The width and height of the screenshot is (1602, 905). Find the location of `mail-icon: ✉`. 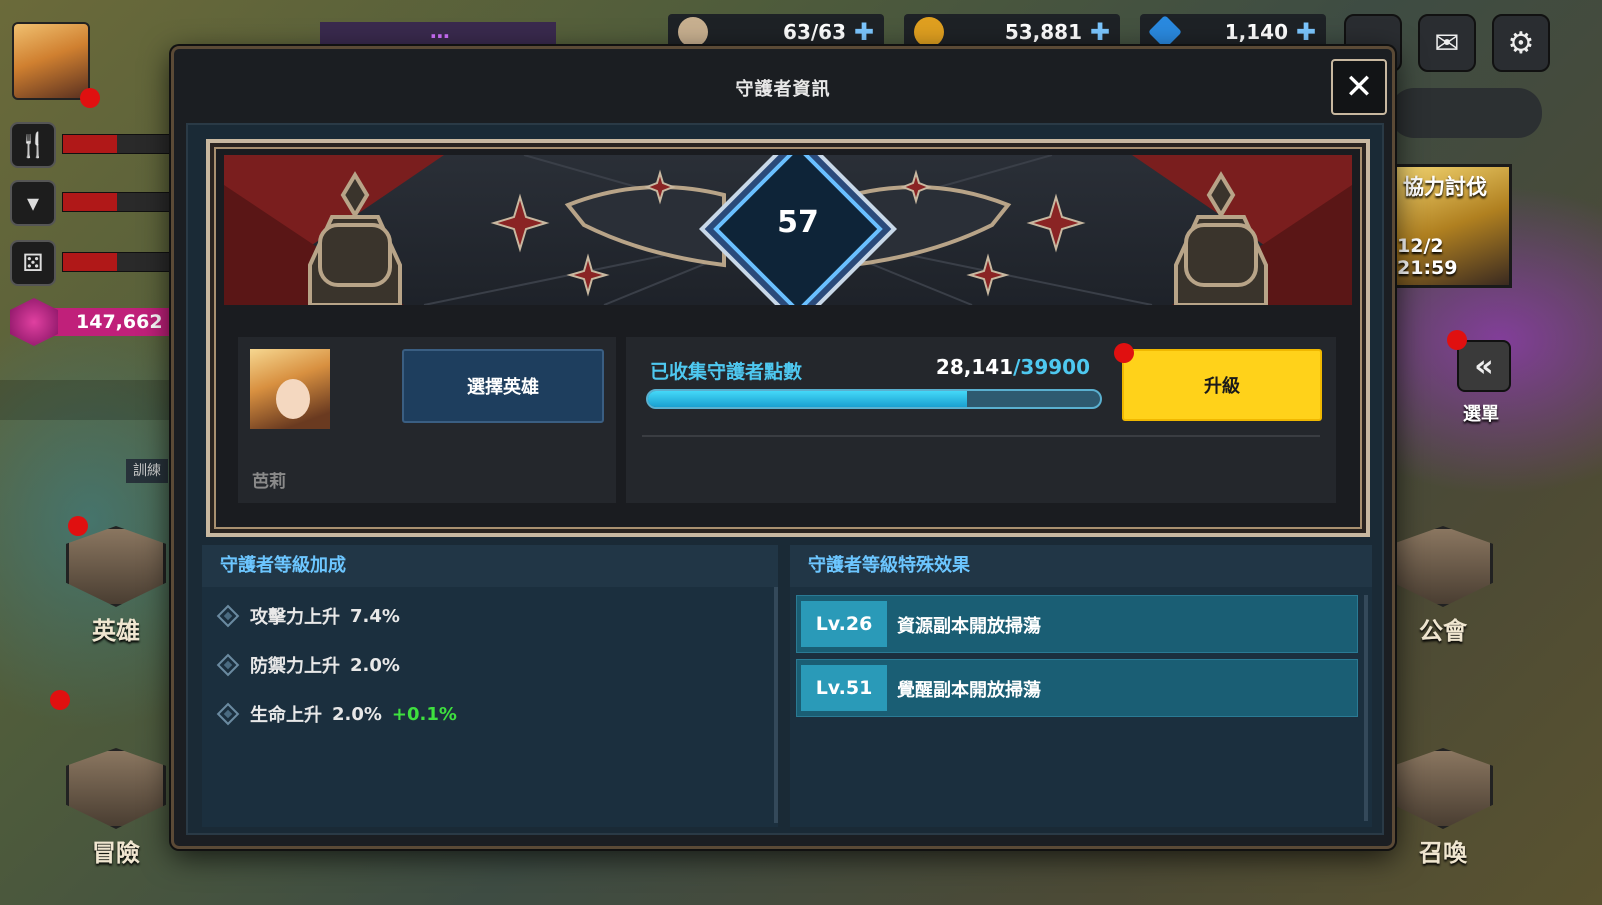

mail-icon: ✉ is located at coordinates (1447, 43).